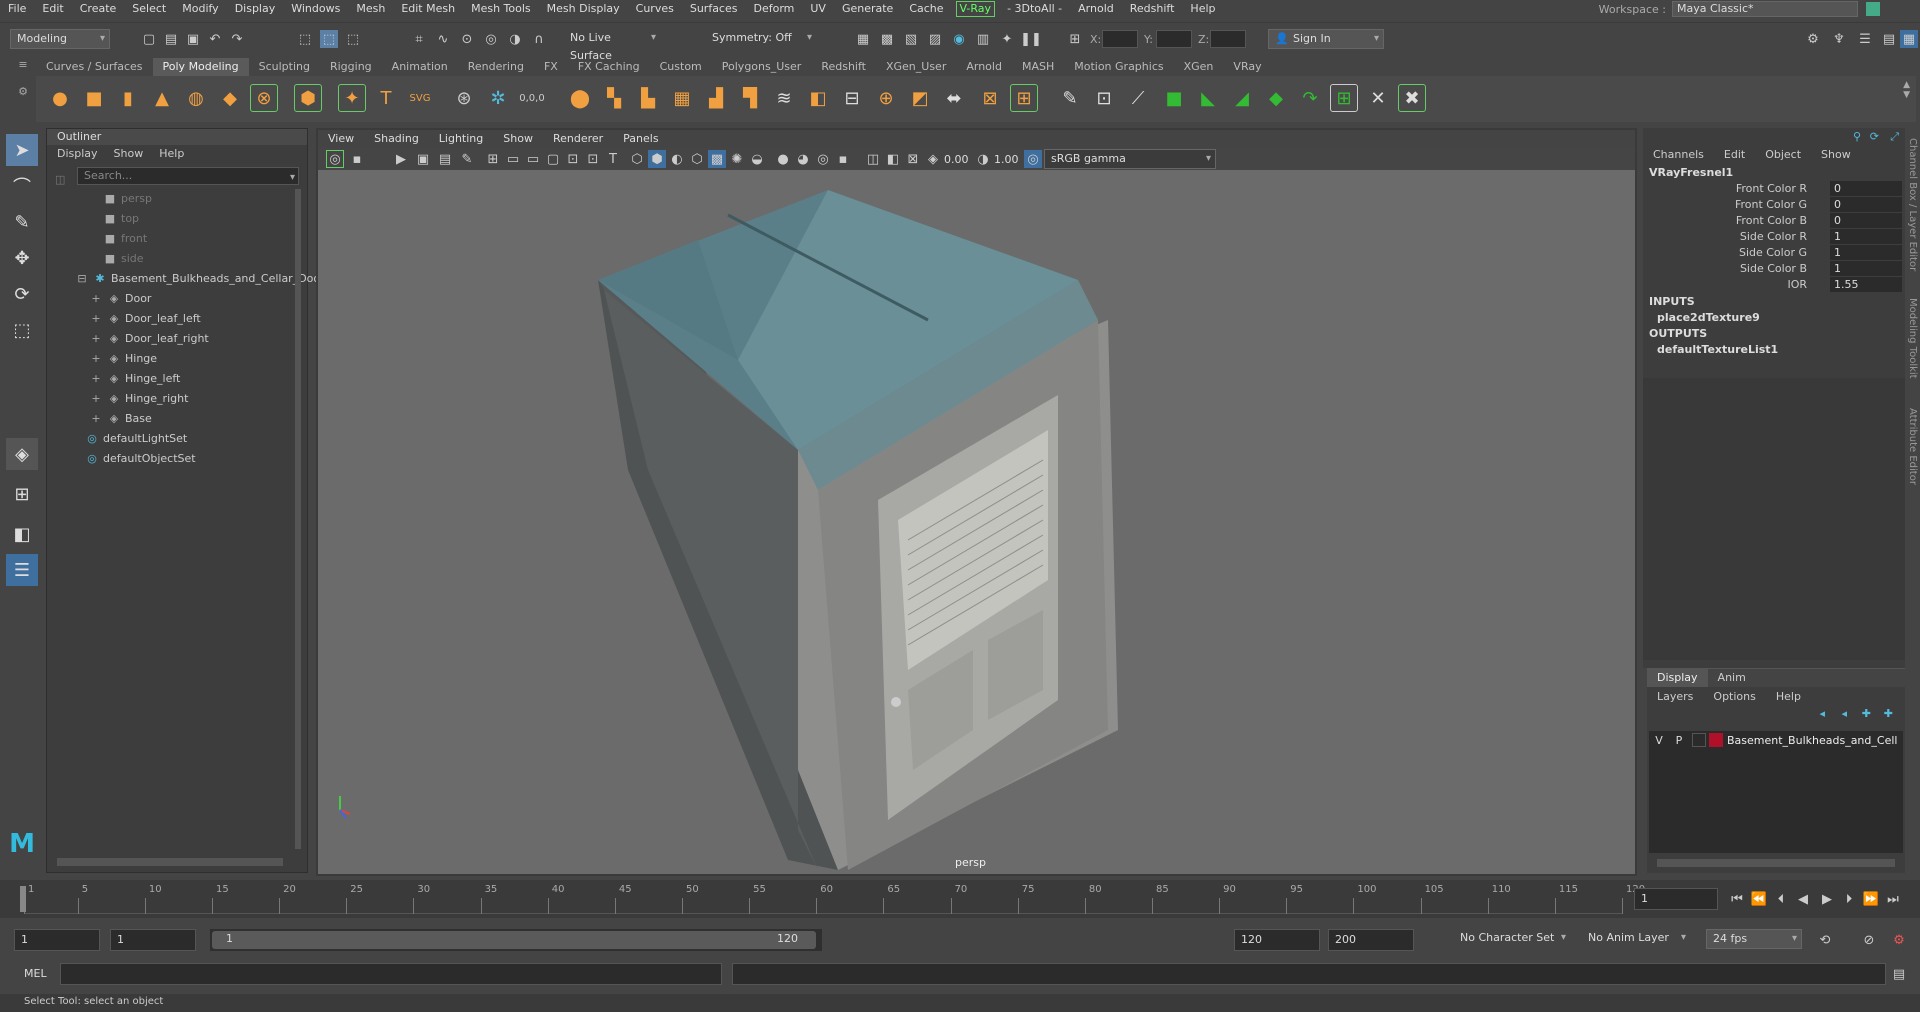  I want to click on new-scene-icon: ▢, so click(149, 39).